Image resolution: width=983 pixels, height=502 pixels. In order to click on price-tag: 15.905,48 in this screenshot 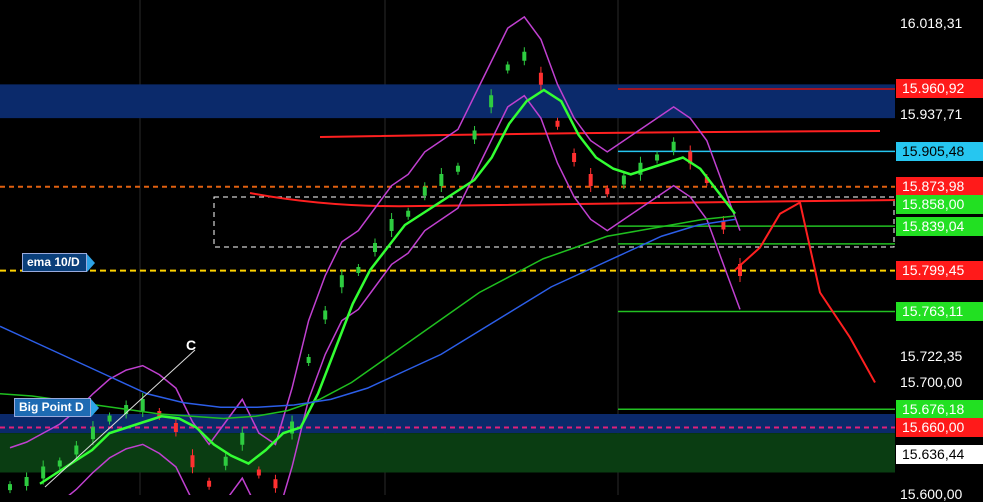, I will do `click(939, 151)`.